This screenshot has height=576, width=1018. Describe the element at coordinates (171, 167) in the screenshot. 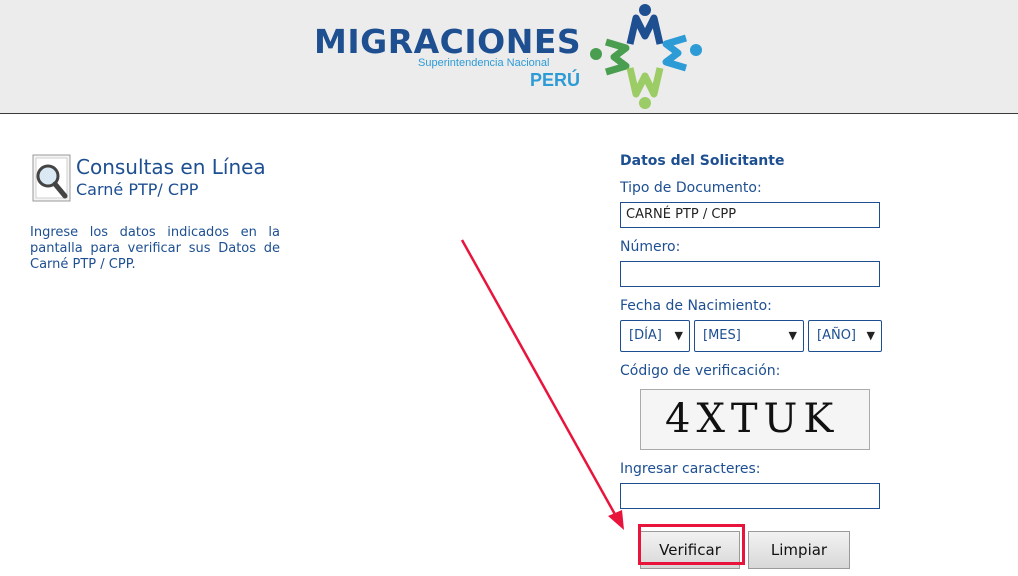

I see `page-title: Consultas en Línea` at that location.